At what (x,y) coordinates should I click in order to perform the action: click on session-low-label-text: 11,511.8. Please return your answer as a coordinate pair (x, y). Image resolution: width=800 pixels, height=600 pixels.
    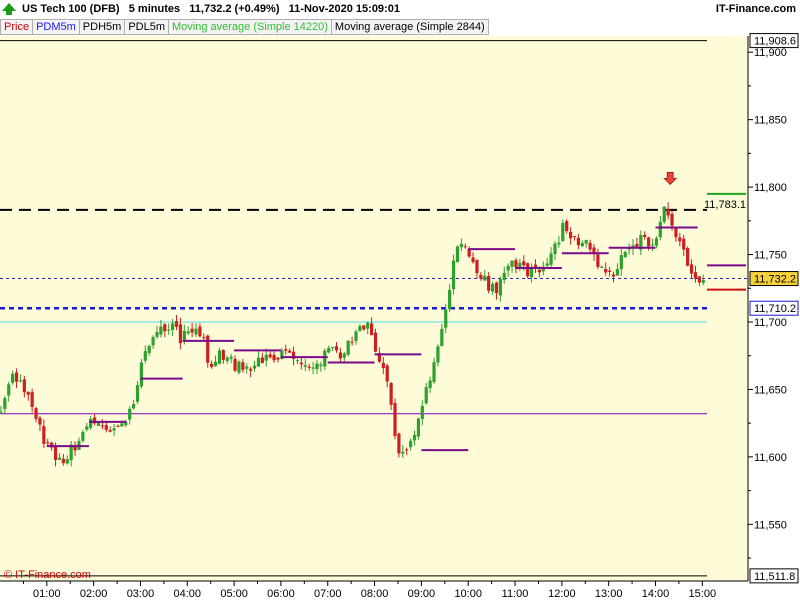
    Looking at the image, I should click on (774, 577).